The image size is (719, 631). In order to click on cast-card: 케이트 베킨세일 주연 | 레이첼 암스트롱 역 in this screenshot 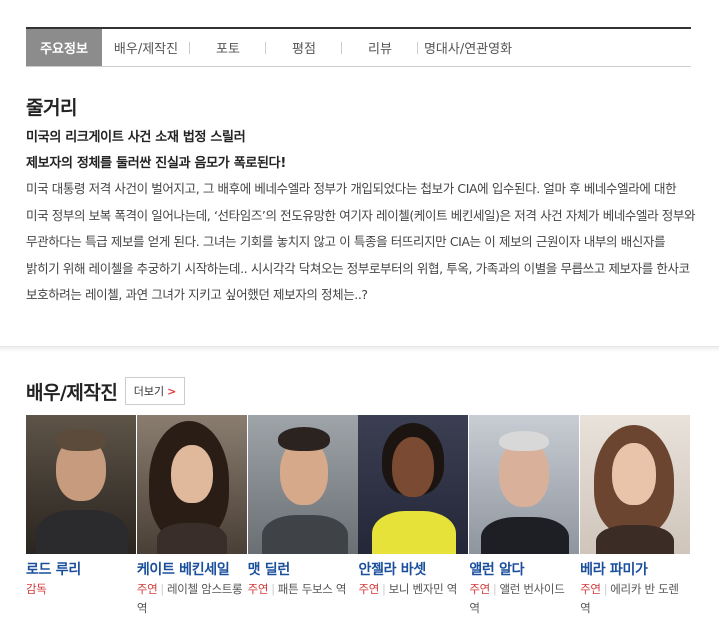, I will do `click(192, 523)`.